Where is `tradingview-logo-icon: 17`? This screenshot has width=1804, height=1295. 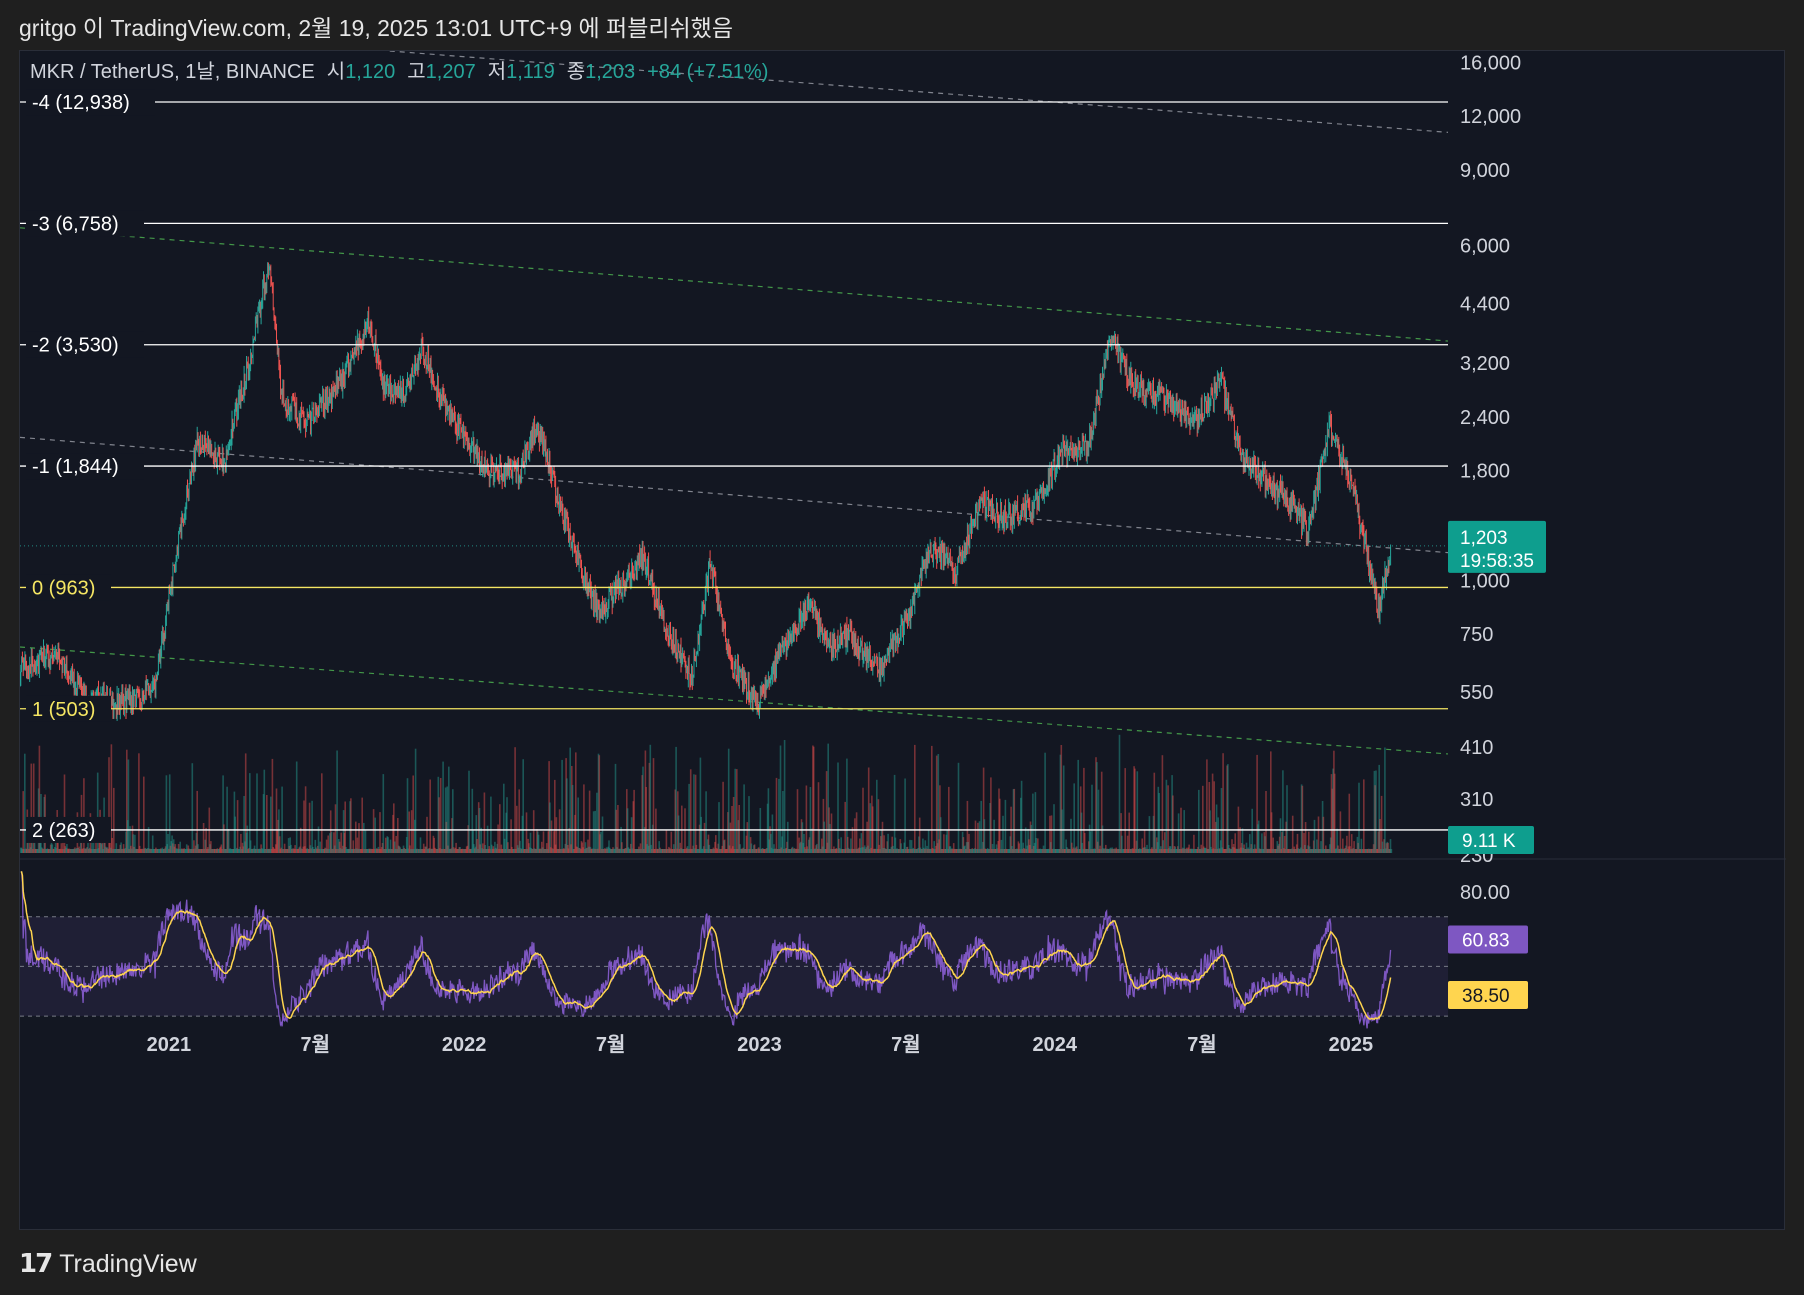 tradingview-logo-icon: 17 is located at coordinates (36, 1264).